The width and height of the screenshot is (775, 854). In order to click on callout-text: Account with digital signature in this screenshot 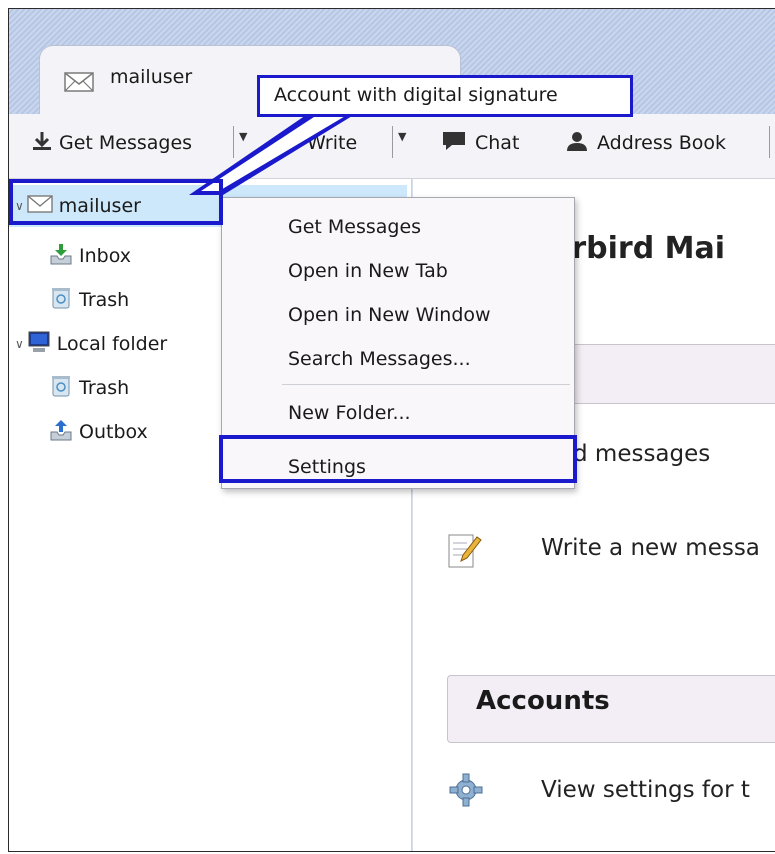, I will do `click(416, 95)`.